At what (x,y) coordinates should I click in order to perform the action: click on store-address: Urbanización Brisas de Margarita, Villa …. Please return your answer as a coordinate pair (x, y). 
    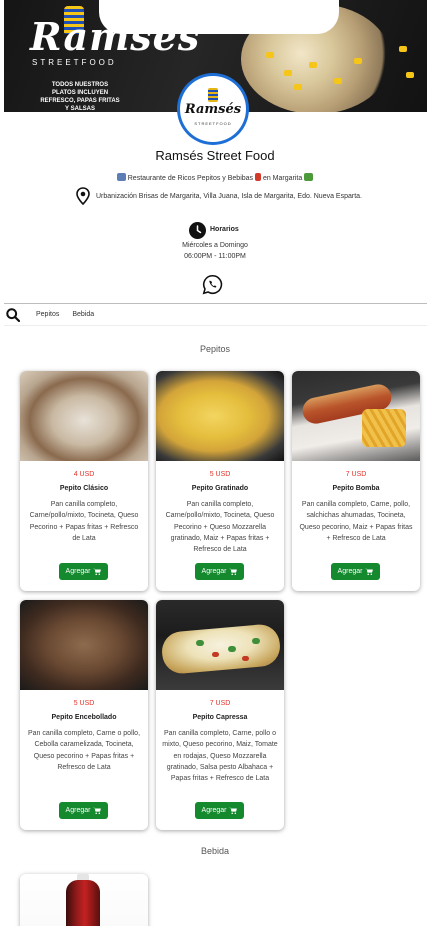
    Looking at the image, I should click on (229, 196).